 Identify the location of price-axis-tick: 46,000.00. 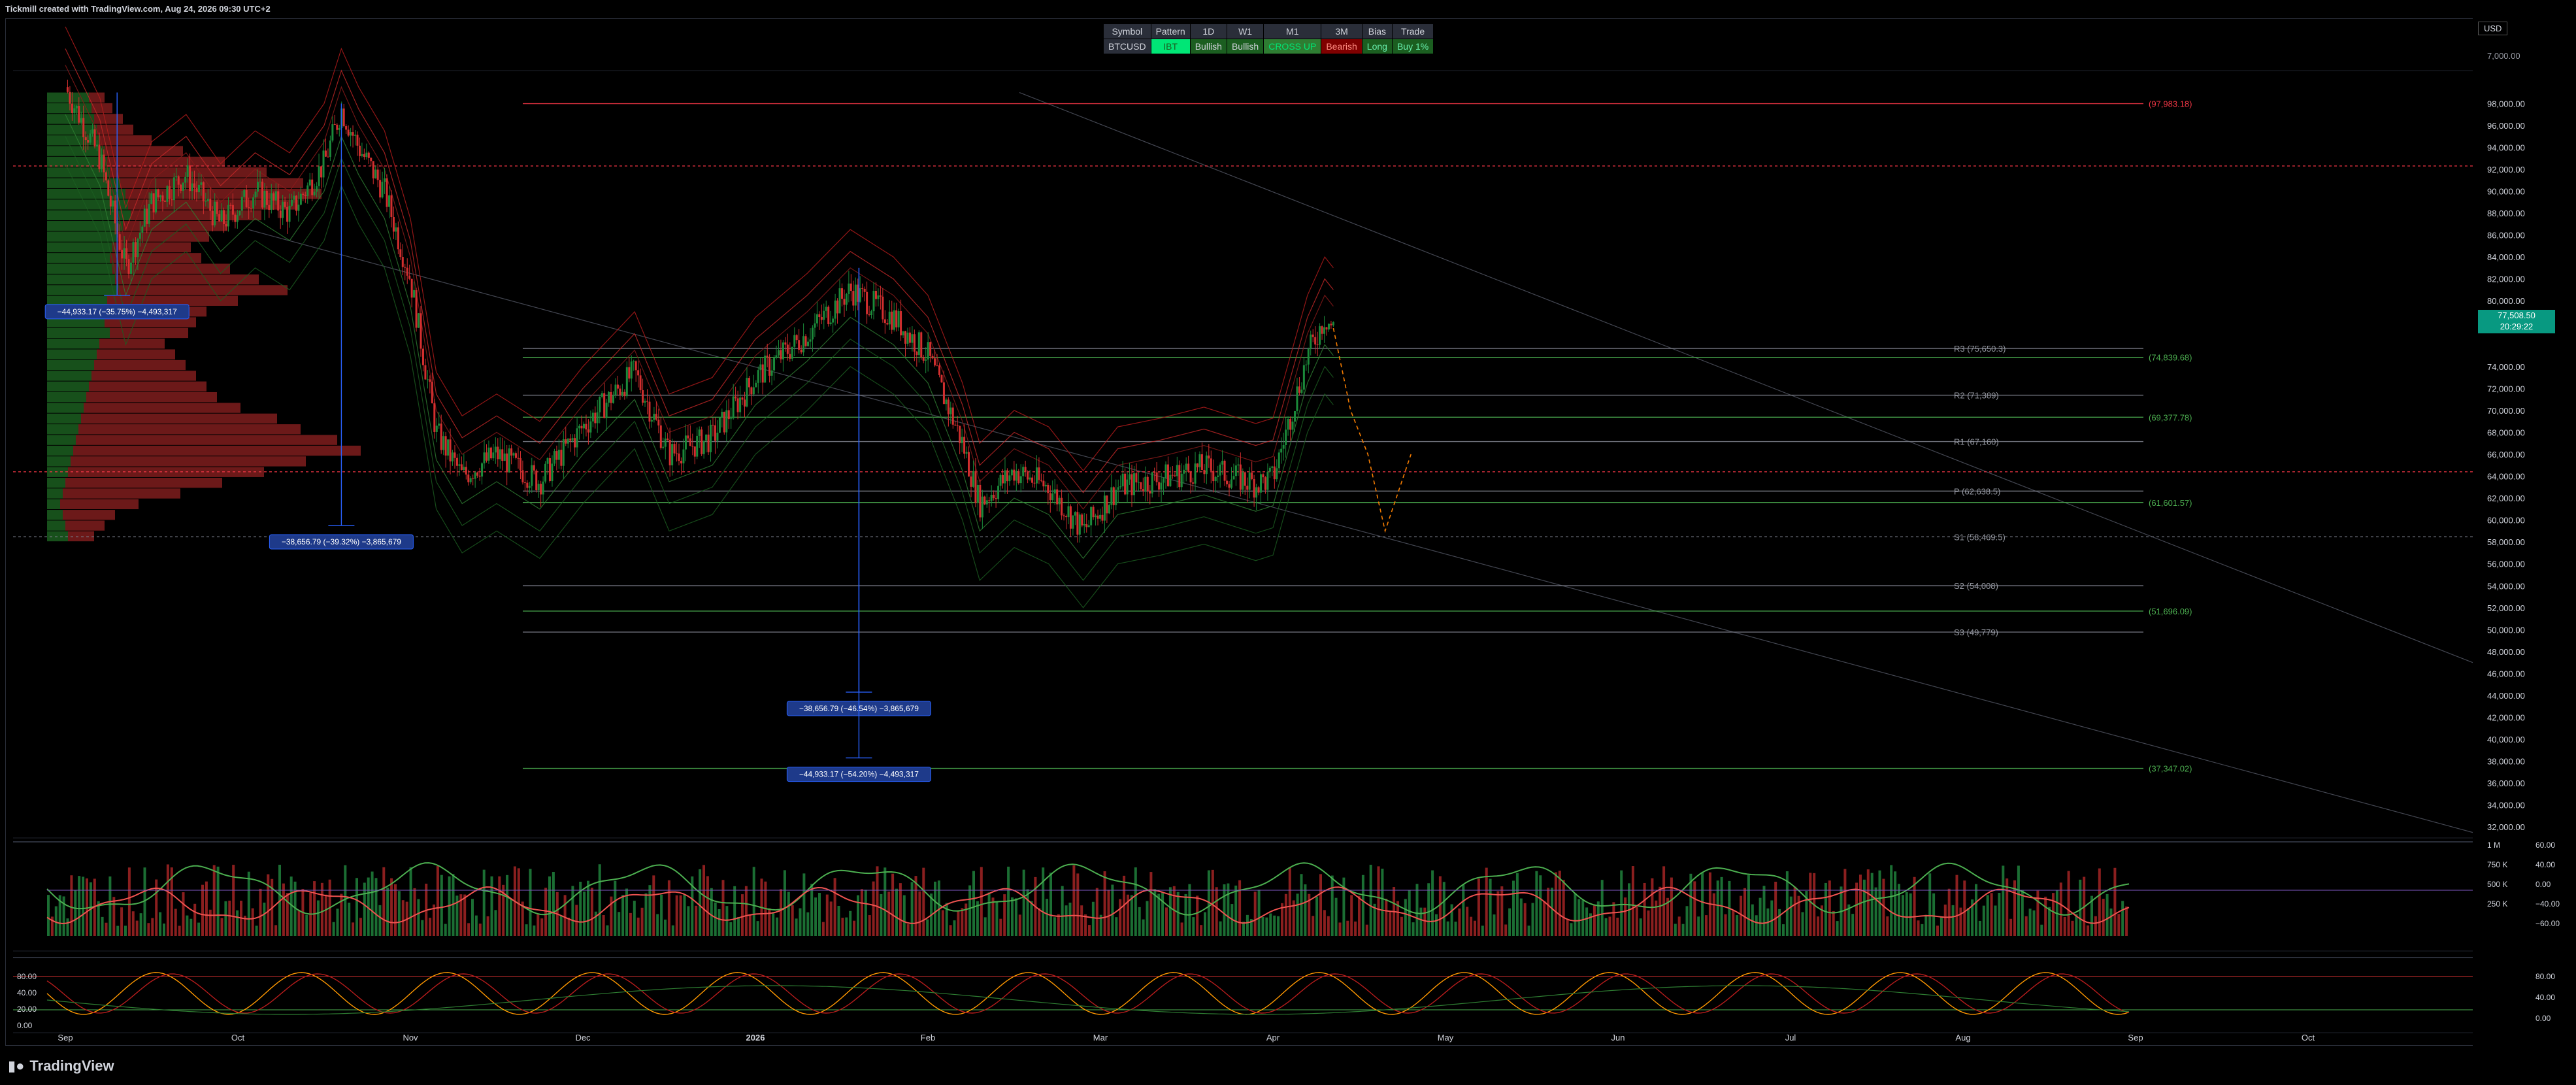
(2506, 674).